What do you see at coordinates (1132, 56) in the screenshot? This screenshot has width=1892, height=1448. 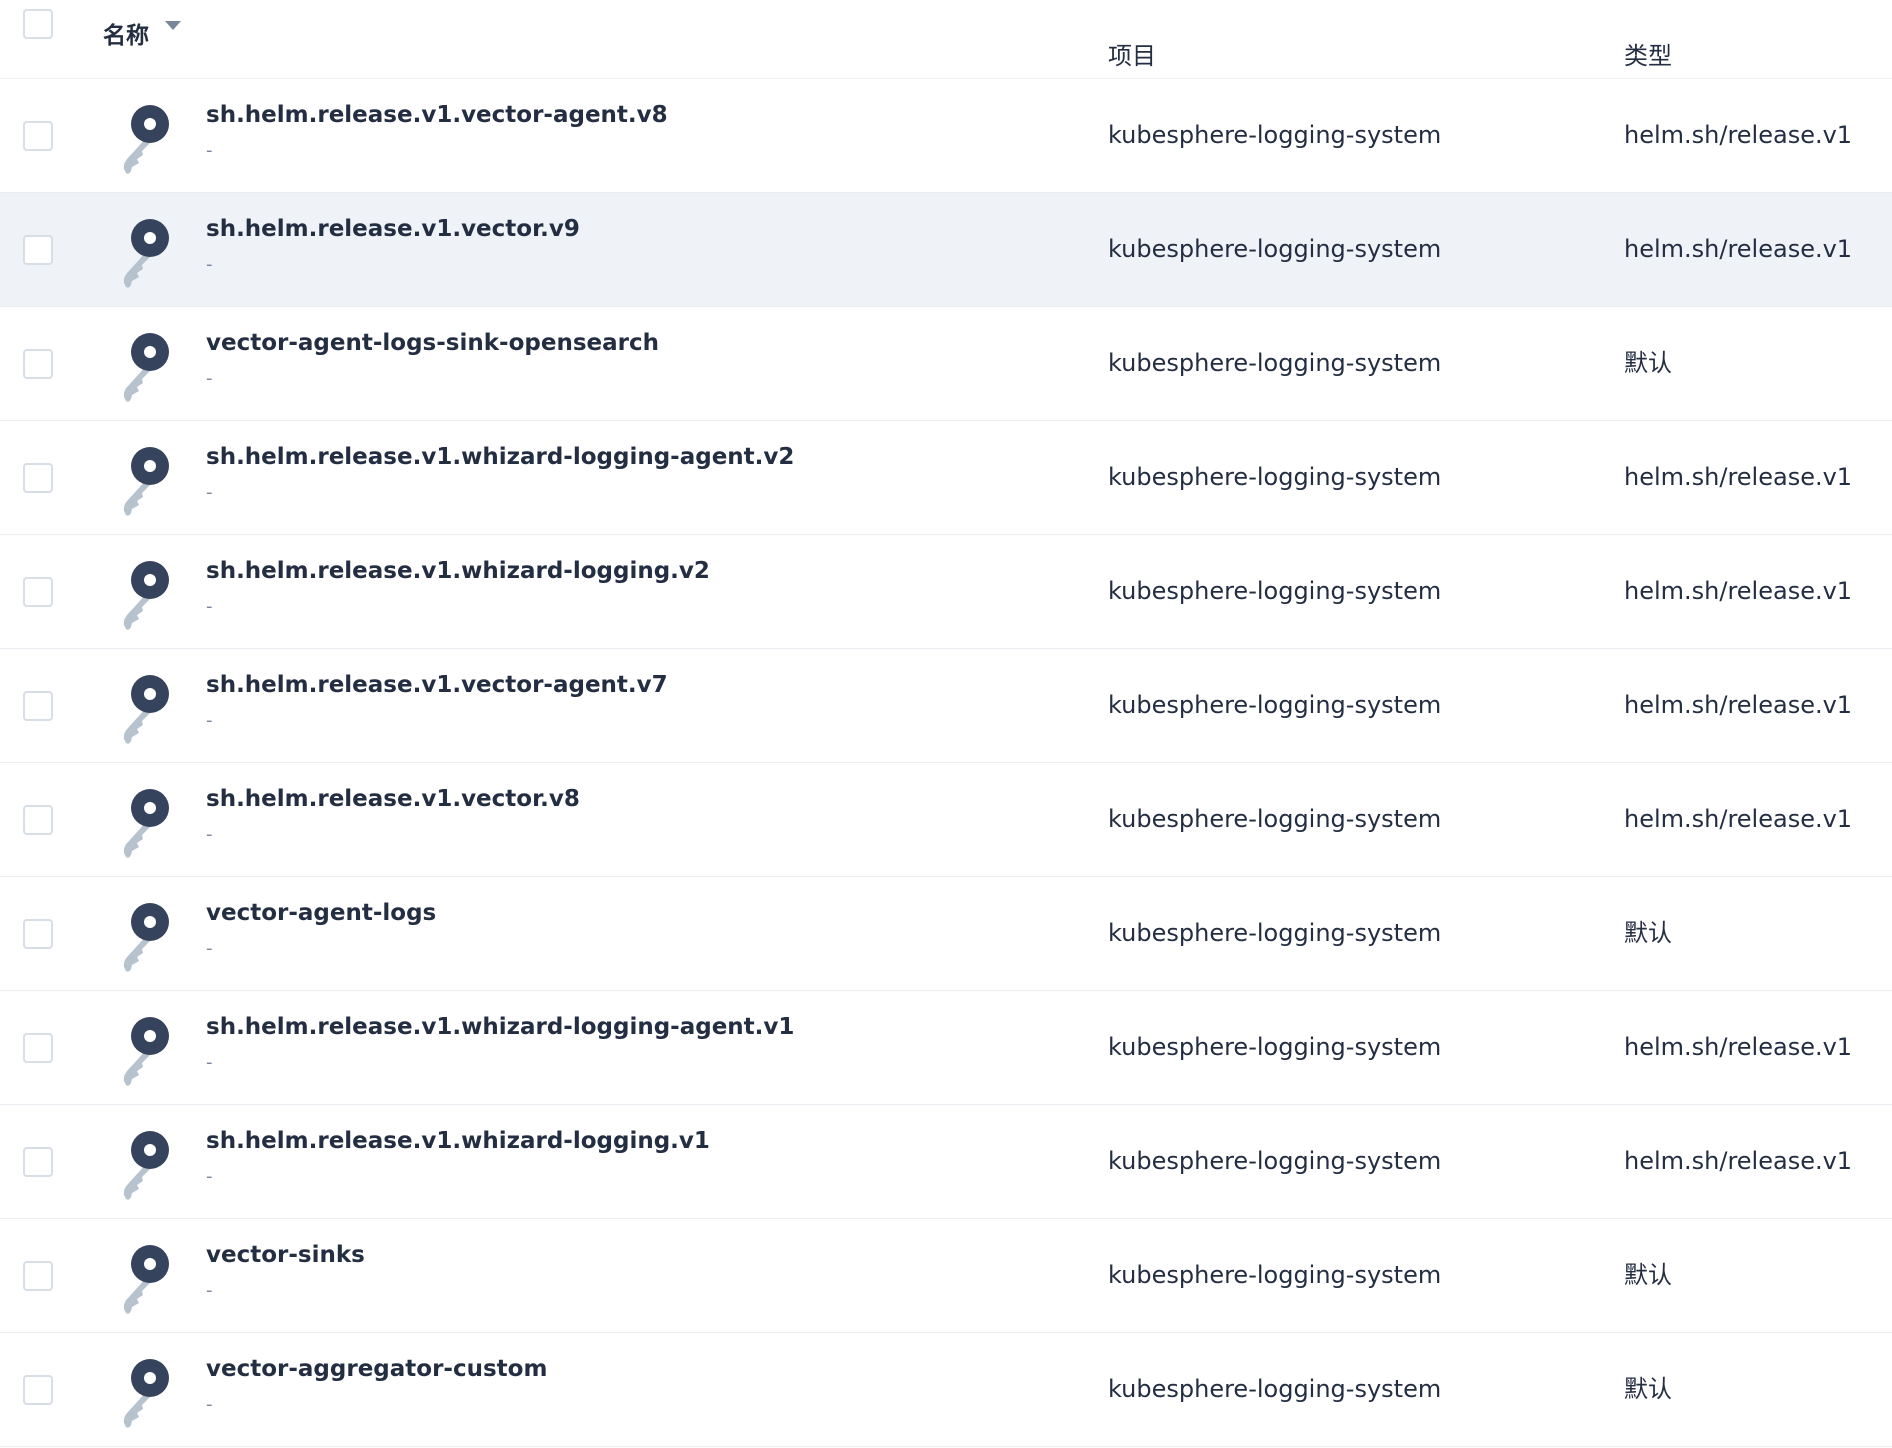 I see `column-header-project: 项目` at bounding box center [1132, 56].